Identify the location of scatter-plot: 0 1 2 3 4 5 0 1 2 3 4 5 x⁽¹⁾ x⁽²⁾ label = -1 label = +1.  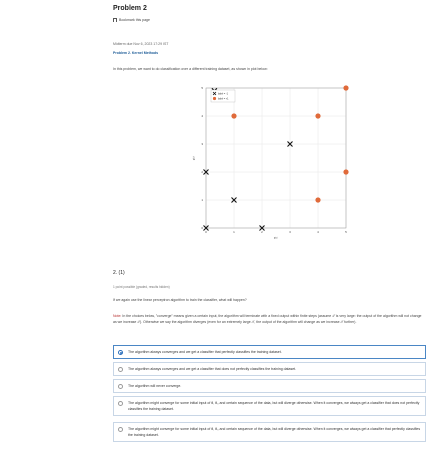
(270, 162).